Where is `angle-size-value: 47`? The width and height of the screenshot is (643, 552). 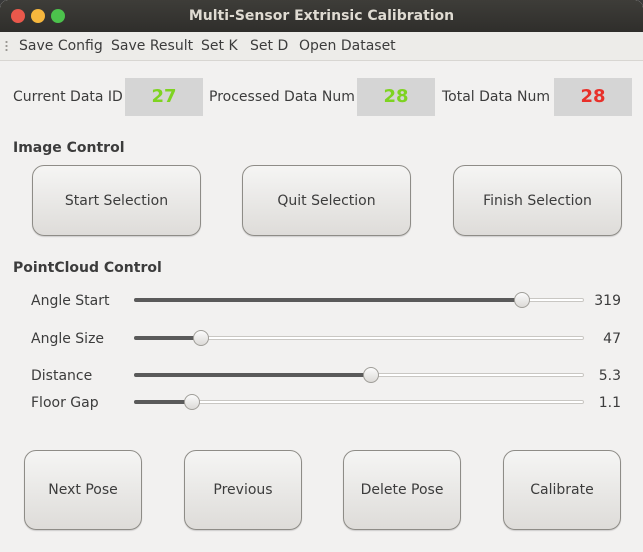
angle-size-value: 47 is located at coordinates (612, 339).